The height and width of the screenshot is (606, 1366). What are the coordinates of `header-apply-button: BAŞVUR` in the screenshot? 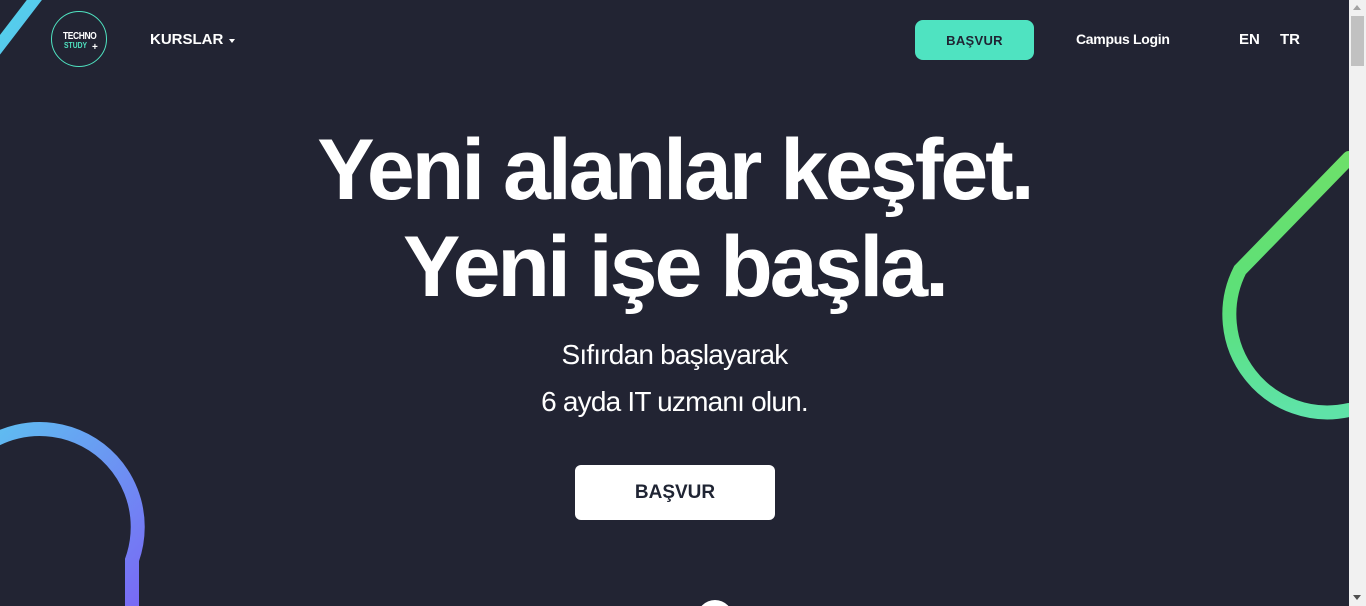 It's located at (974, 40).